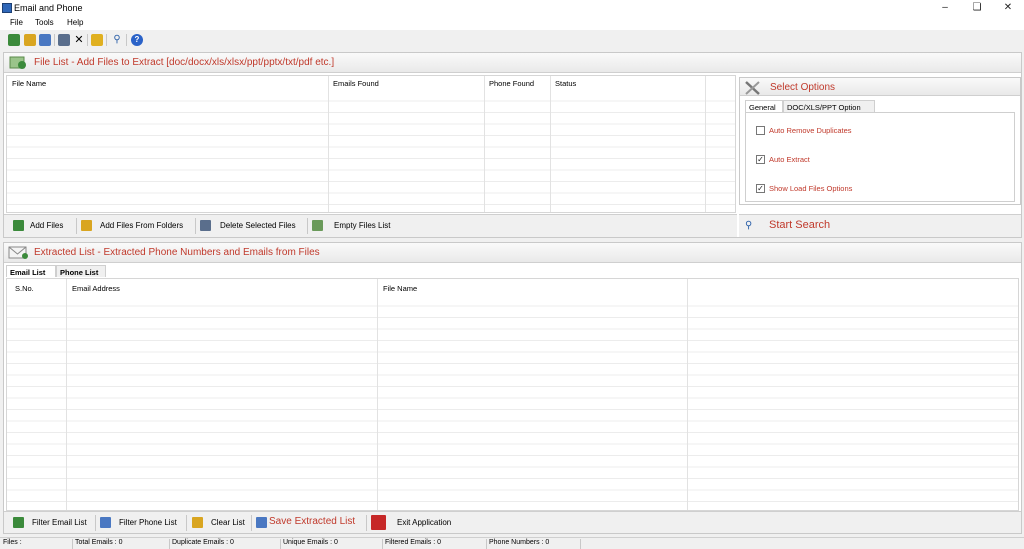  I want to click on folder-icon, so click(86, 225).